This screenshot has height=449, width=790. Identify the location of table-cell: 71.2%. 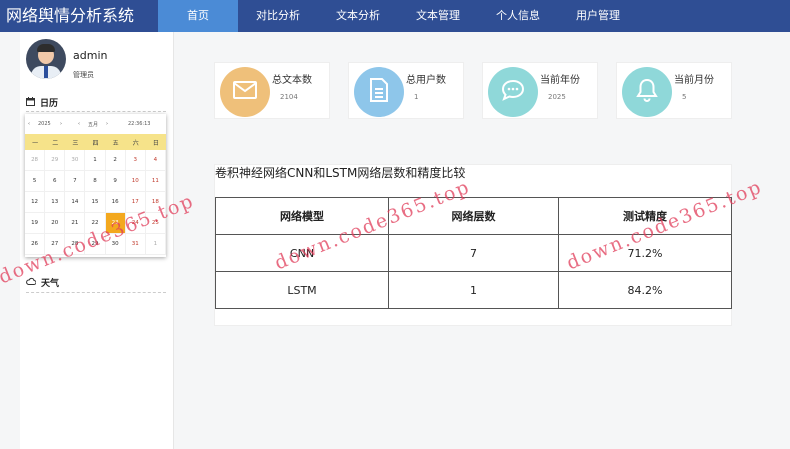
(645, 253).